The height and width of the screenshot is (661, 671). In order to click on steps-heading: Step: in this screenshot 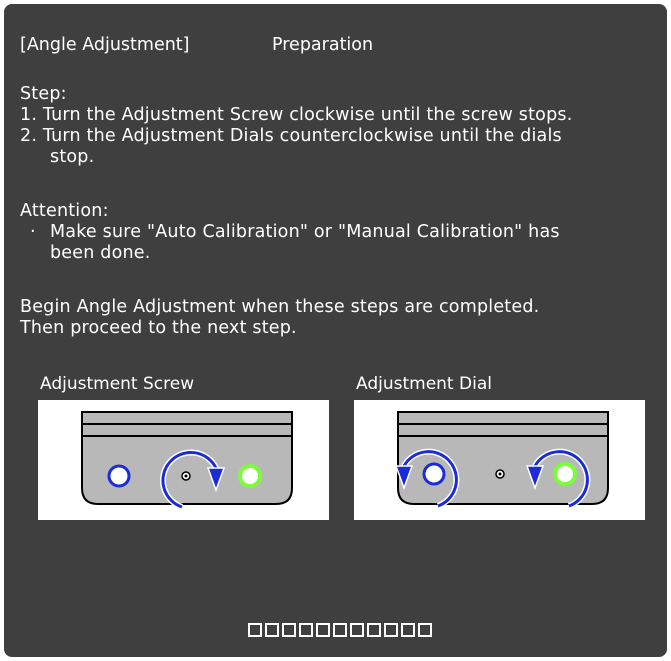, I will do `click(43, 94)`.